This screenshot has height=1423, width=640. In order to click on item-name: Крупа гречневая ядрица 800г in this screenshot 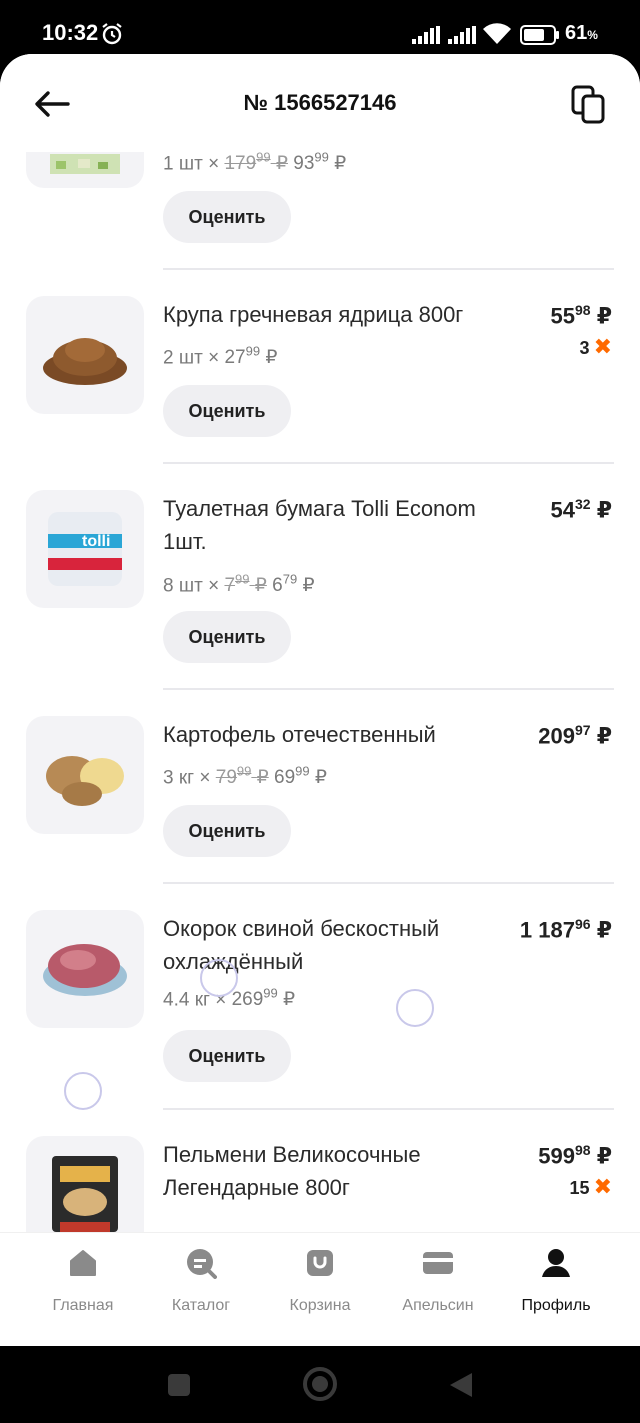, I will do `click(313, 314)`.